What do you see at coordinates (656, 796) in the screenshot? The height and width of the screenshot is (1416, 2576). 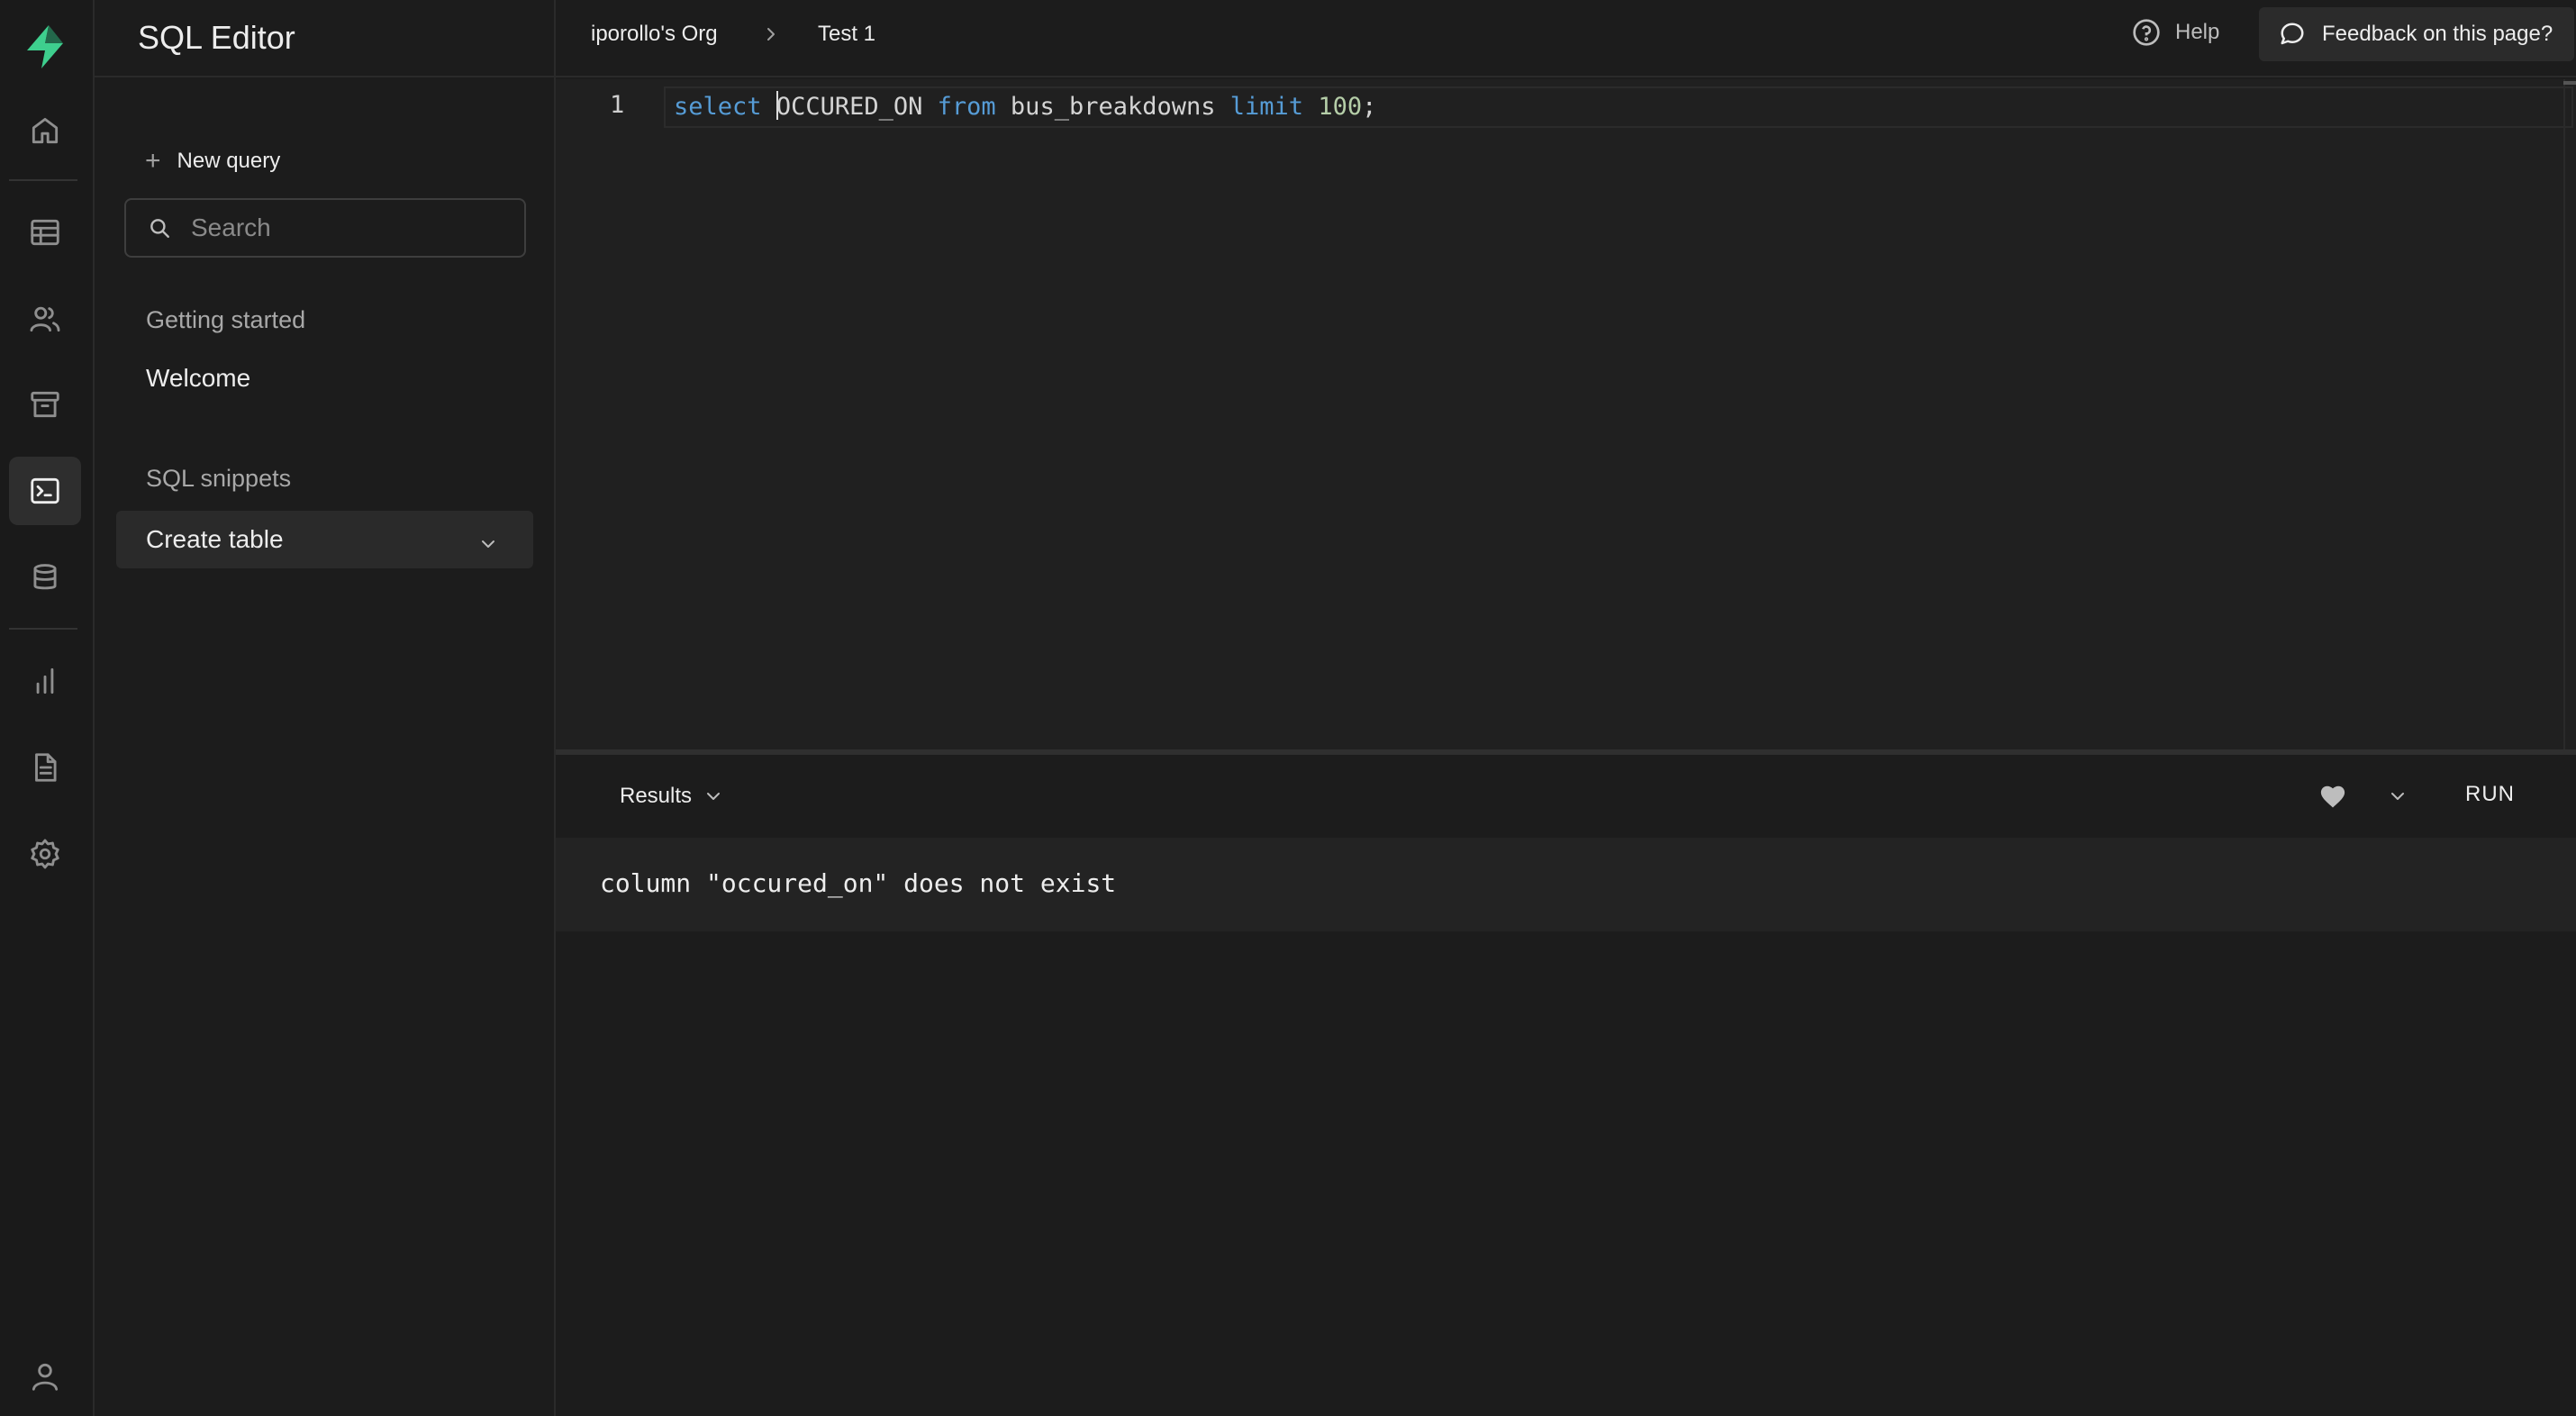 I see `results-label: Results` at bounding box center [656, 796].